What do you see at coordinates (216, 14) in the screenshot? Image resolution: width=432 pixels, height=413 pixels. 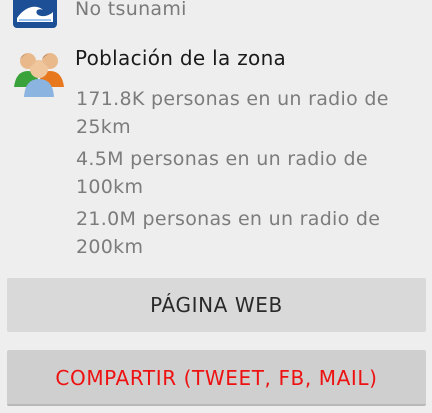 I see `tsunami-status-row: No tsunami` at bounding box center [216, 14].